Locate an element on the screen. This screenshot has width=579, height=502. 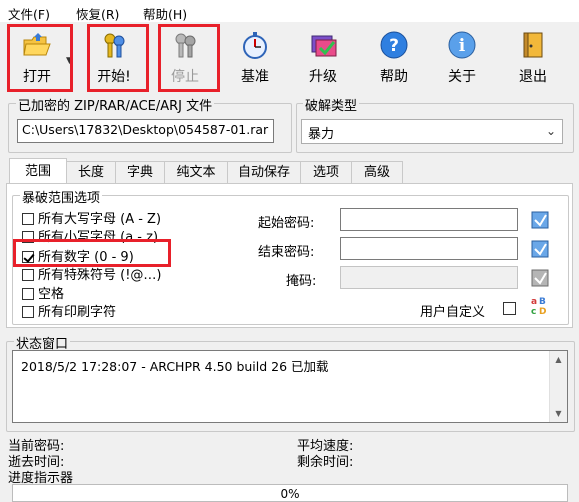
open-button: 打开 is located at coordinates (37, 56).